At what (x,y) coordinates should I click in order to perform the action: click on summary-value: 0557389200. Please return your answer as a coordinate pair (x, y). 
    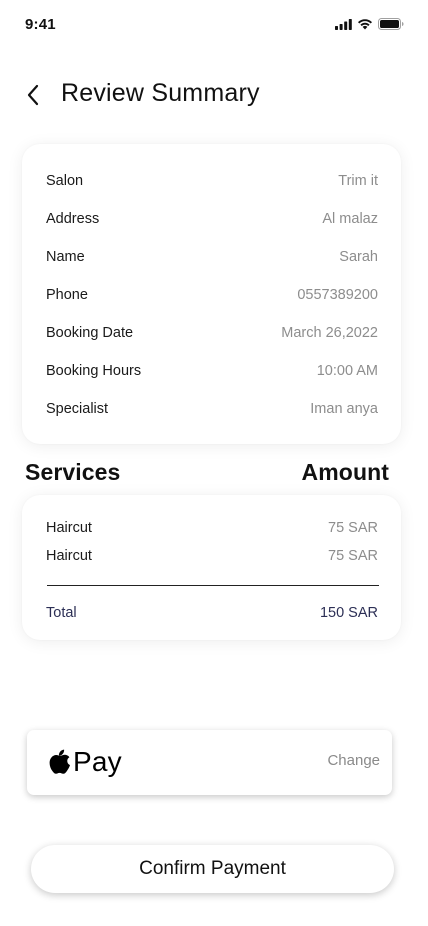
    Looking at the image, I should click on (337, 295).